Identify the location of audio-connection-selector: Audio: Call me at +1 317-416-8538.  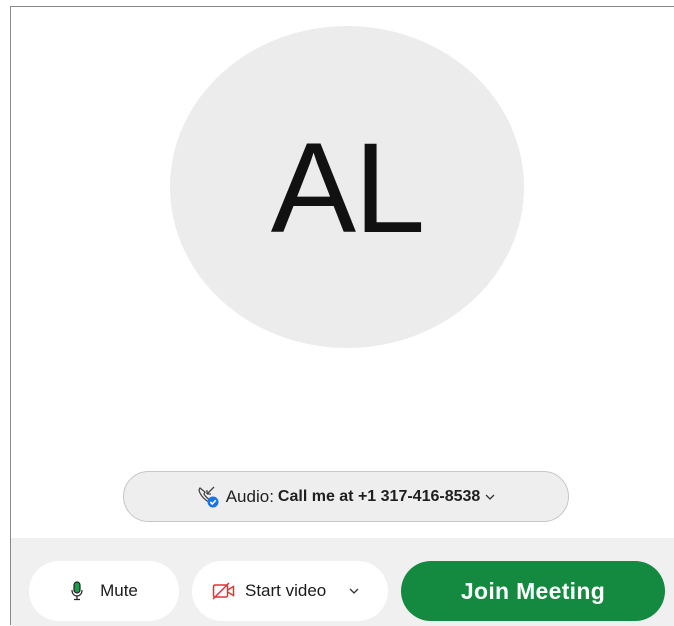
(346, 496).